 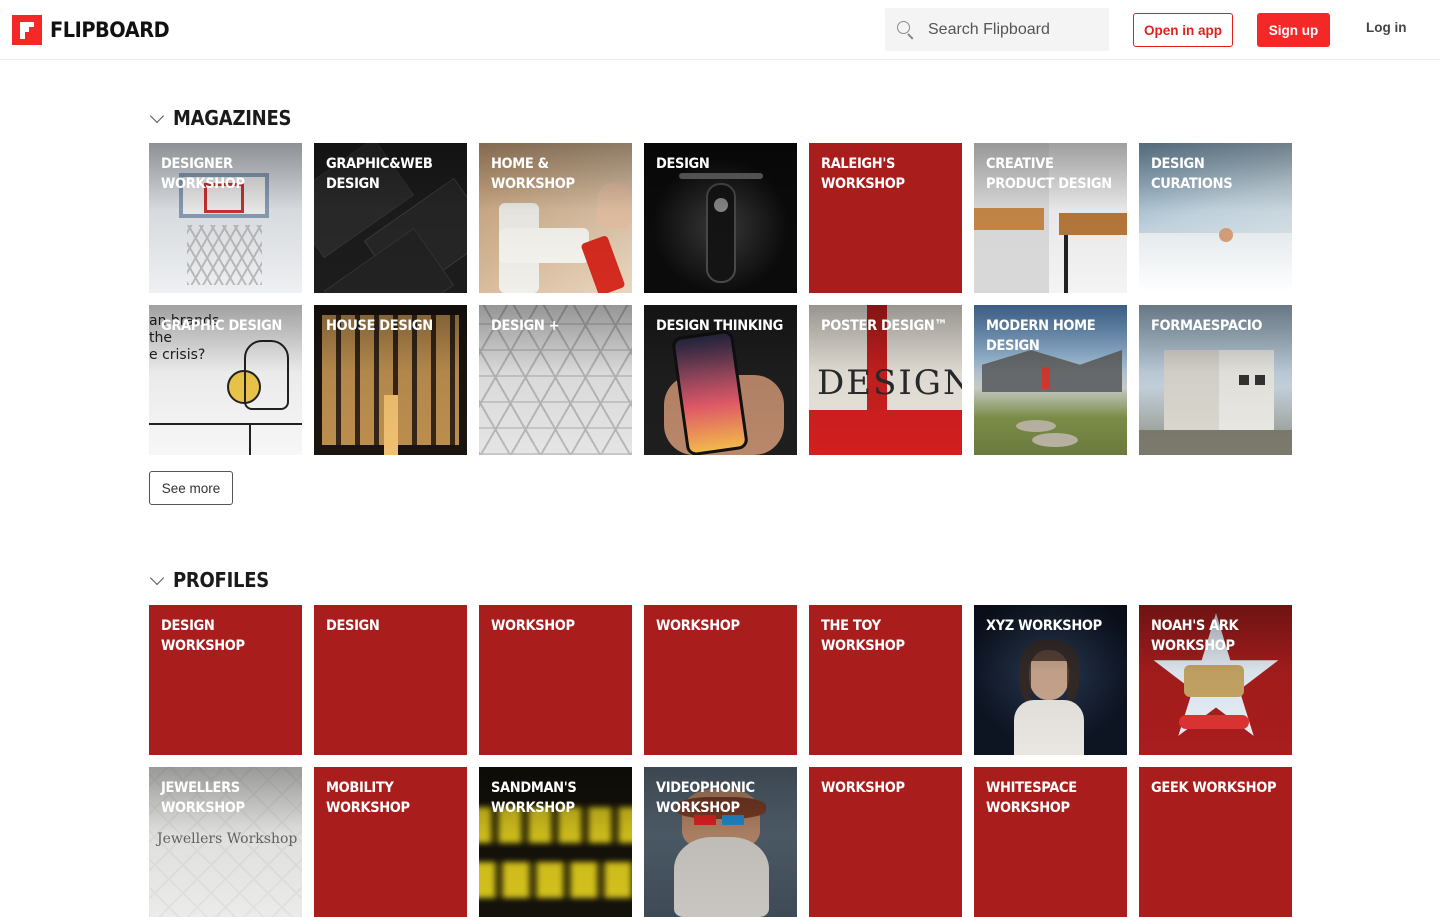 What do you see at coordinates (885, 218) in the screenshot?
I see `magazine-tile: RALEIGH'S WORKSHOP` at bounding box center [885, 218].